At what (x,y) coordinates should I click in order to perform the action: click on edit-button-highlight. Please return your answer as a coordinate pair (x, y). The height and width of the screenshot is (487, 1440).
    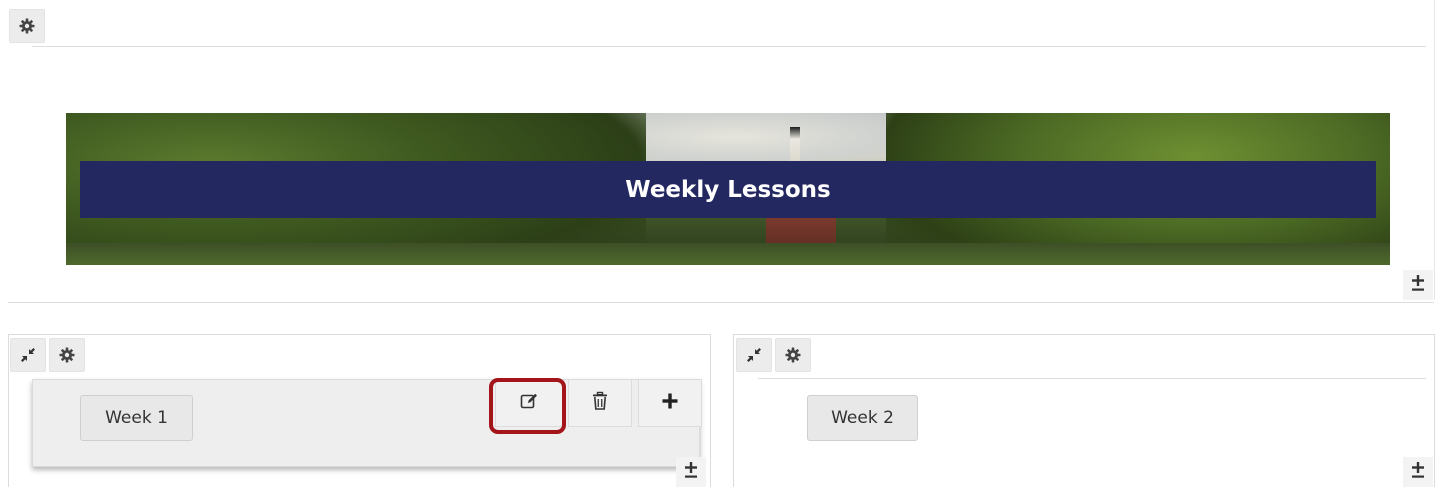
    Looking at the image, I should click on (527, 406).